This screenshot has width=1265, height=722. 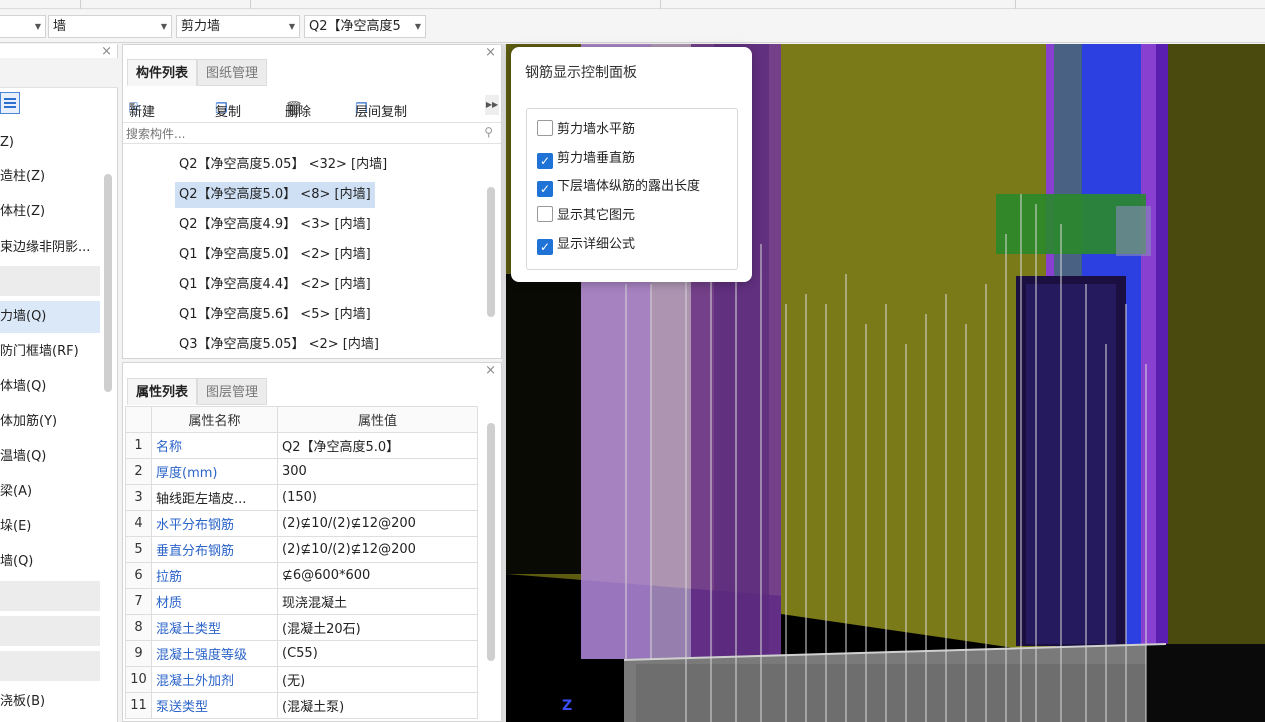 I want to click on checkbox-show-other: 显示其它图元, so click(x=586, y=216).